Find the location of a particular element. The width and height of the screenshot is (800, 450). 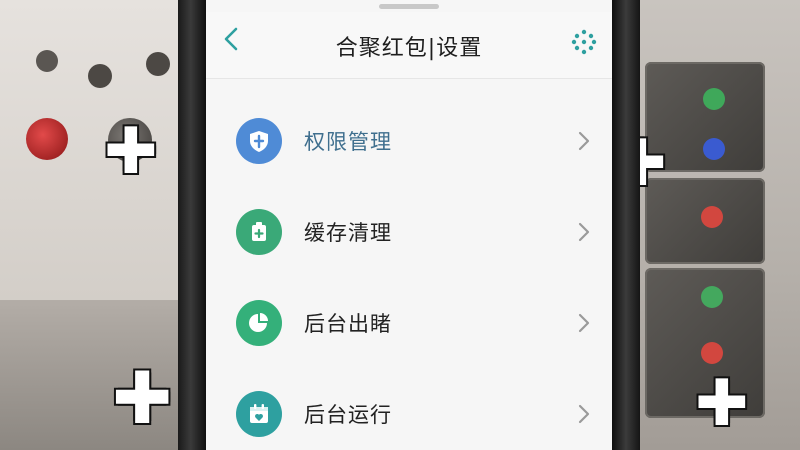

shield-icon is located at coordinates (259, 141).